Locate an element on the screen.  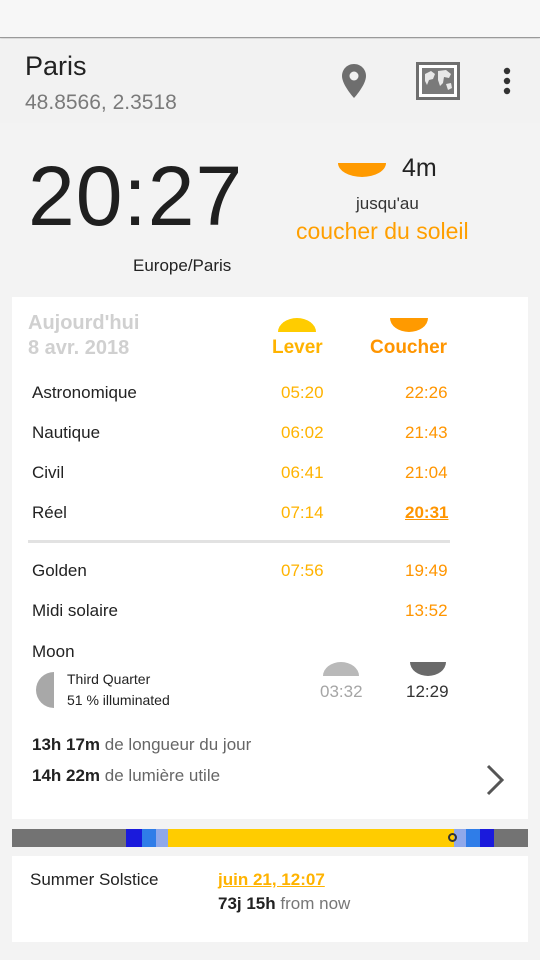
set-time: 21:04 is located at coordinates (426, 472).